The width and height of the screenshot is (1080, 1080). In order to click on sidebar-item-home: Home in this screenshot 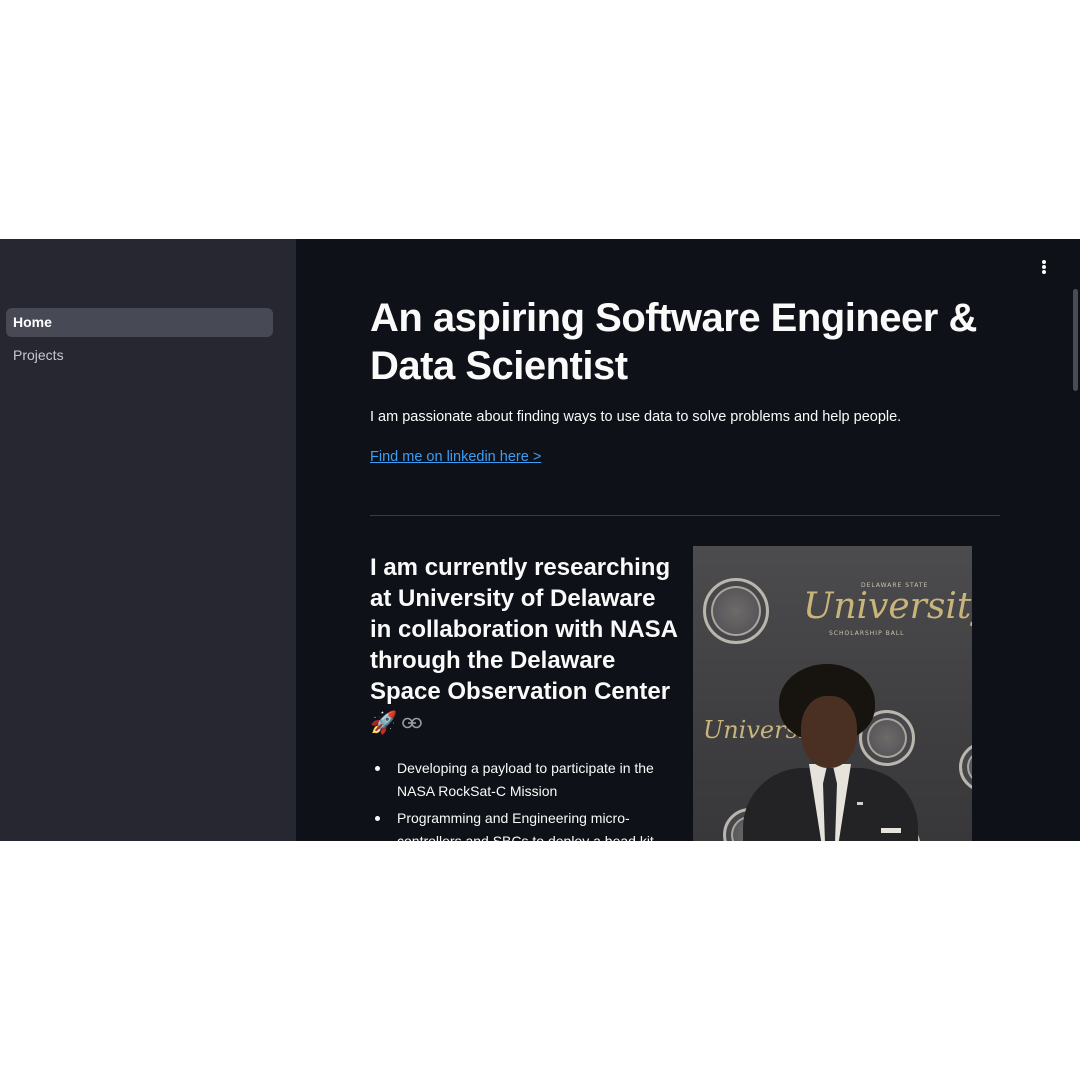, I will do `click(139, 322)`.